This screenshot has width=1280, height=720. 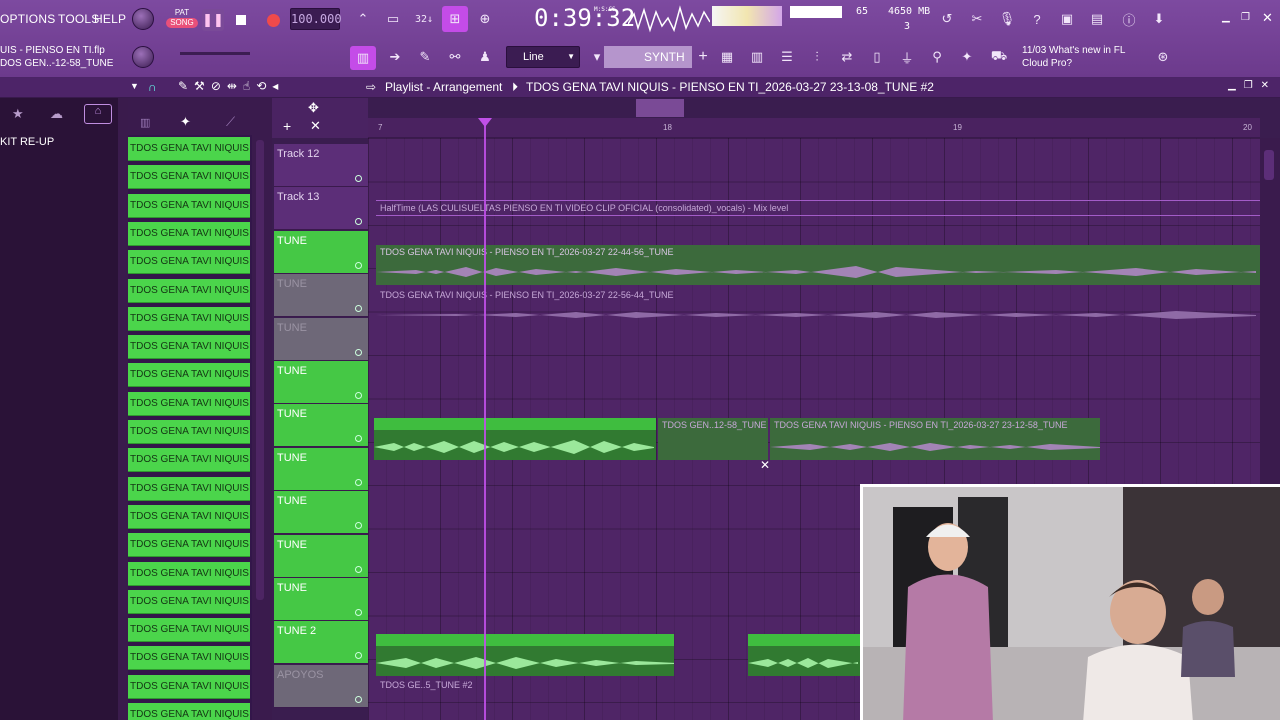 What do you see at coordinates (727, 57) in the screenshot?
I see `mixer-icon: ▦` at bounding box center [727, 57].